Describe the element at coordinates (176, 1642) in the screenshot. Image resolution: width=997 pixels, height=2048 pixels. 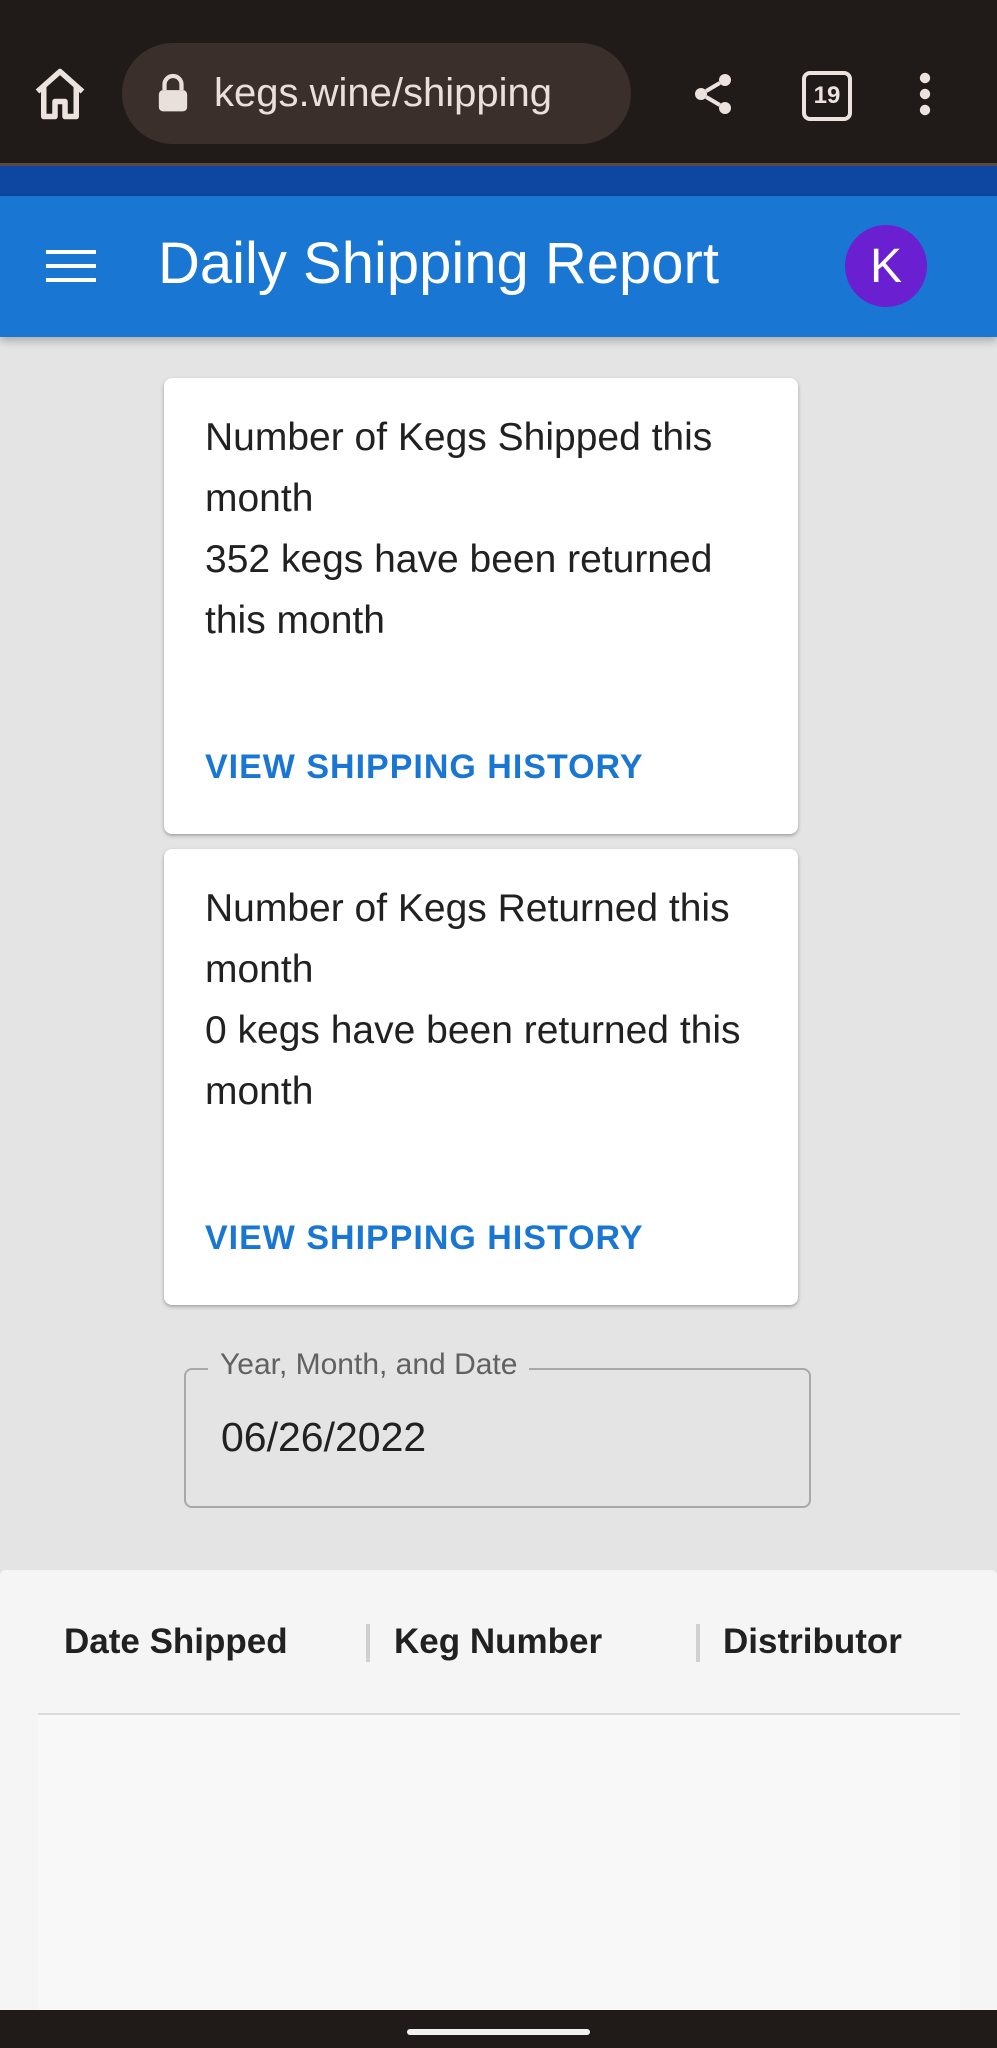
I see `column-header-date-shipped: Date Shipped` at that location.